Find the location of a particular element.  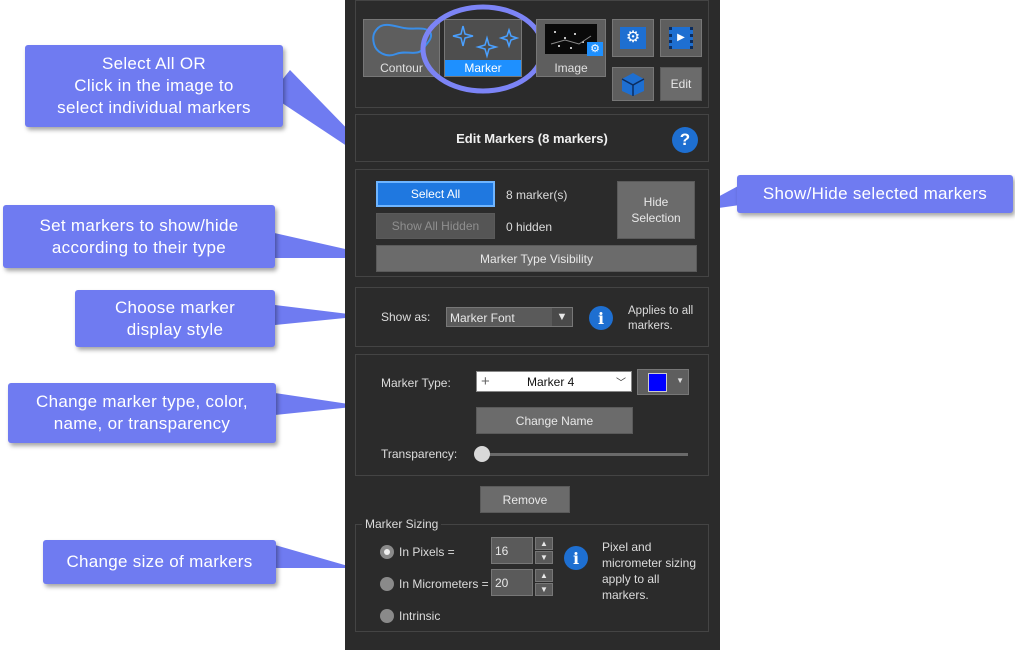

help-button: ? is located at coordinates (685, 140).